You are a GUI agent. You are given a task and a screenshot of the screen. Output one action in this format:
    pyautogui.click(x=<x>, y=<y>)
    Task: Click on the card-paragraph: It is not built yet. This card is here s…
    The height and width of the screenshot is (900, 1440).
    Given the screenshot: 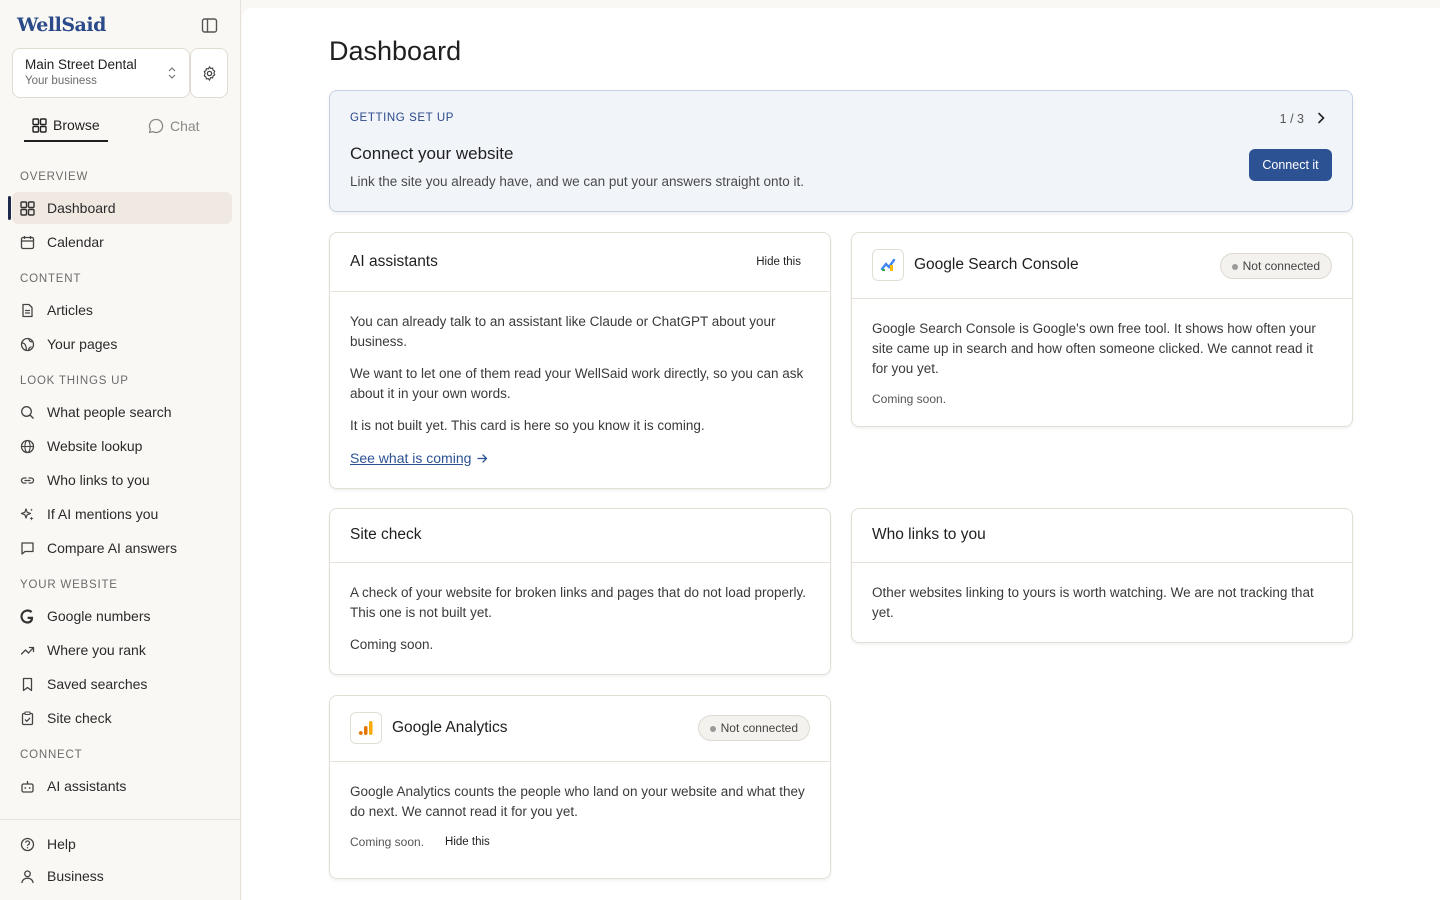 What is the action you would take?
    pyautogui.click(x=527, y=425)
    